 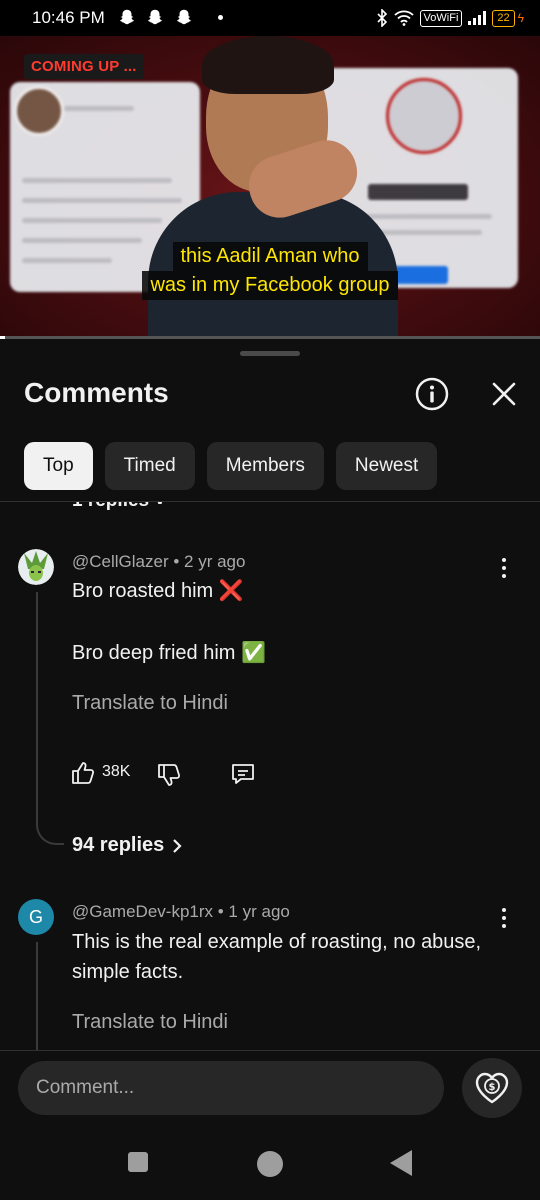 I want to click on battery-icon: 22, so click(x=503, y=18).